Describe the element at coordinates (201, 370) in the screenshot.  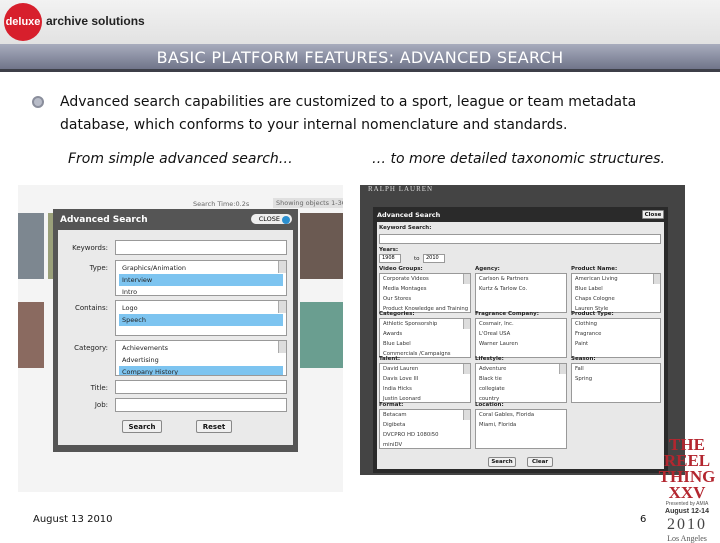
I see `list-option: Company History` at that location.